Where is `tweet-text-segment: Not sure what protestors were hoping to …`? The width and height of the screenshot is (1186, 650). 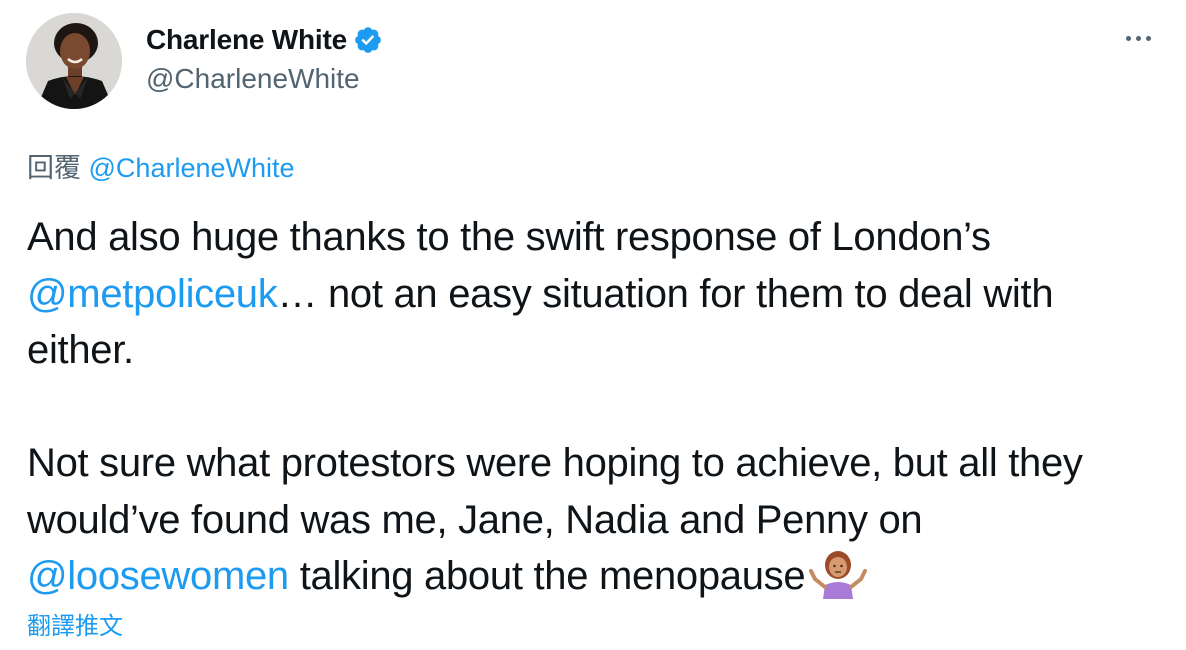 tweet-text-segment: Not sure what protestors were hoping to … is located at coordinates (555, 491).